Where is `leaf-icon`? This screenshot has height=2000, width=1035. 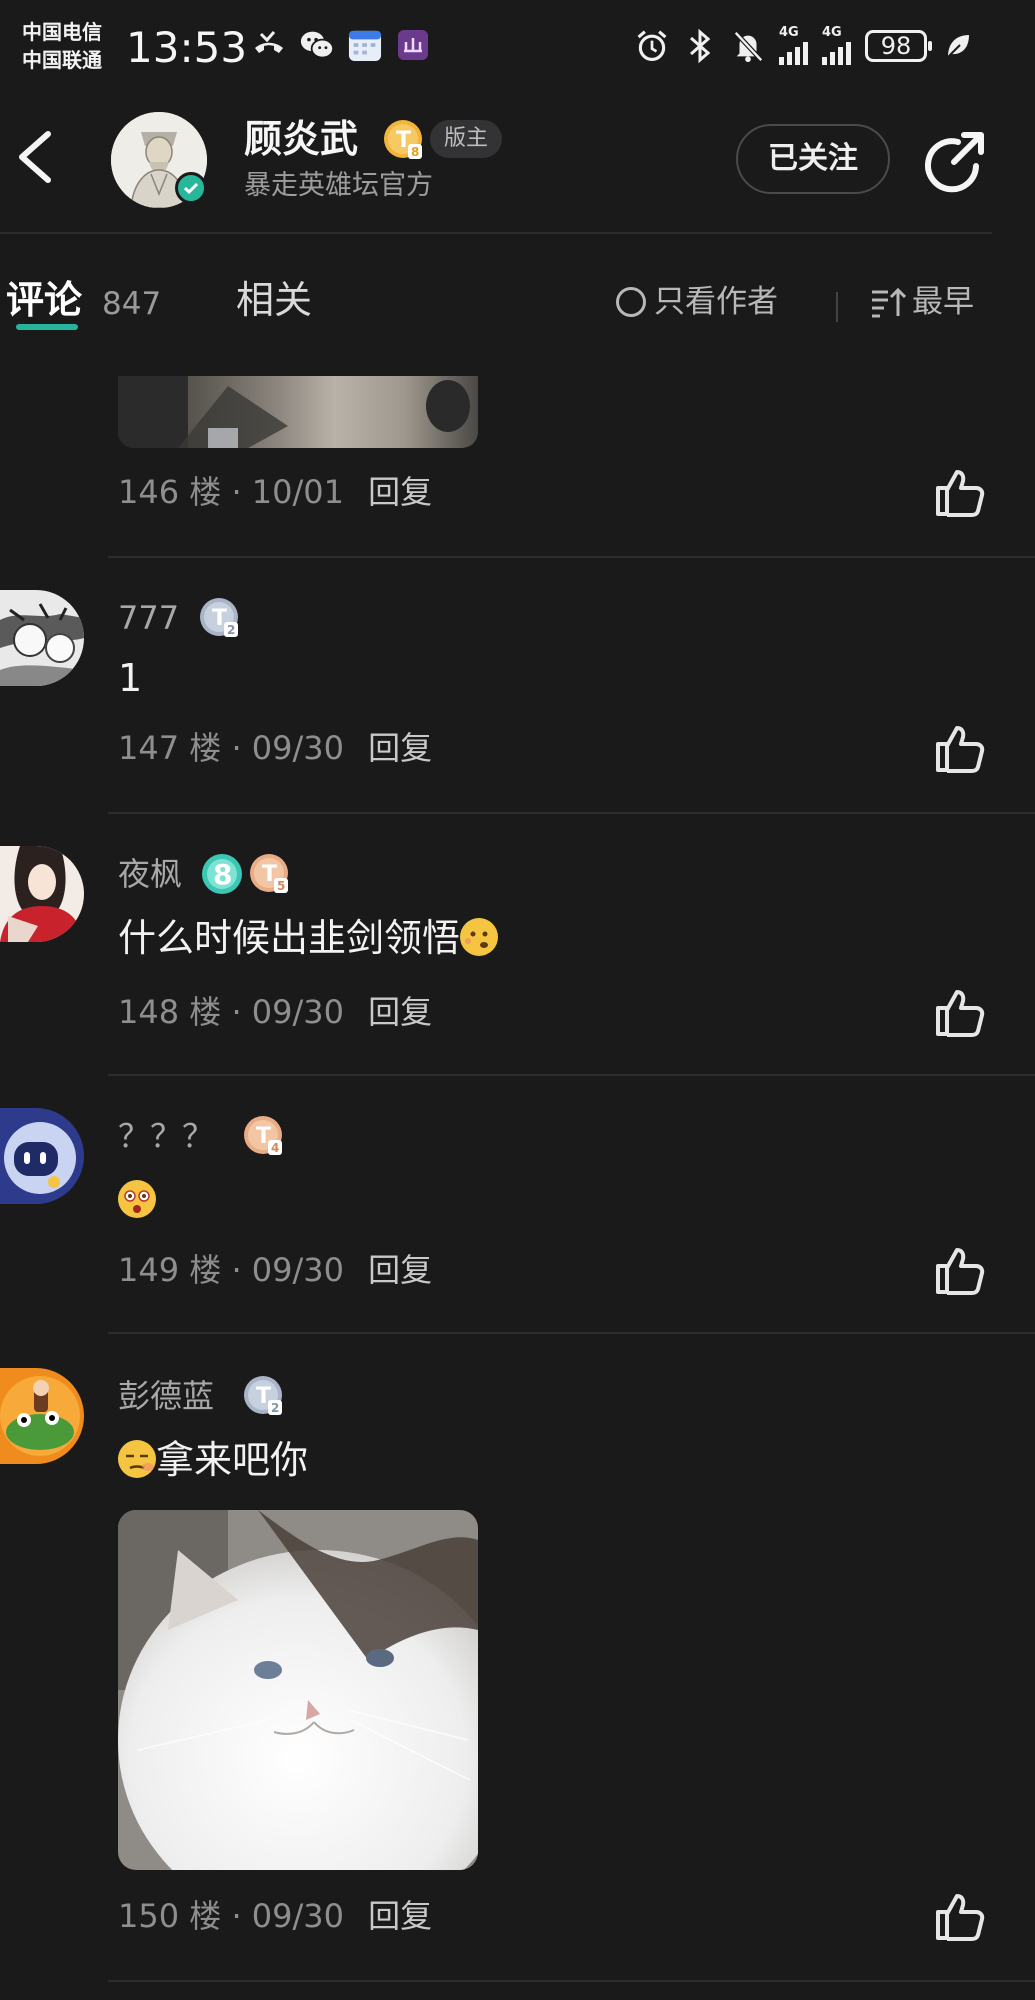
leaf-icon is located at coordinates (958, 46).